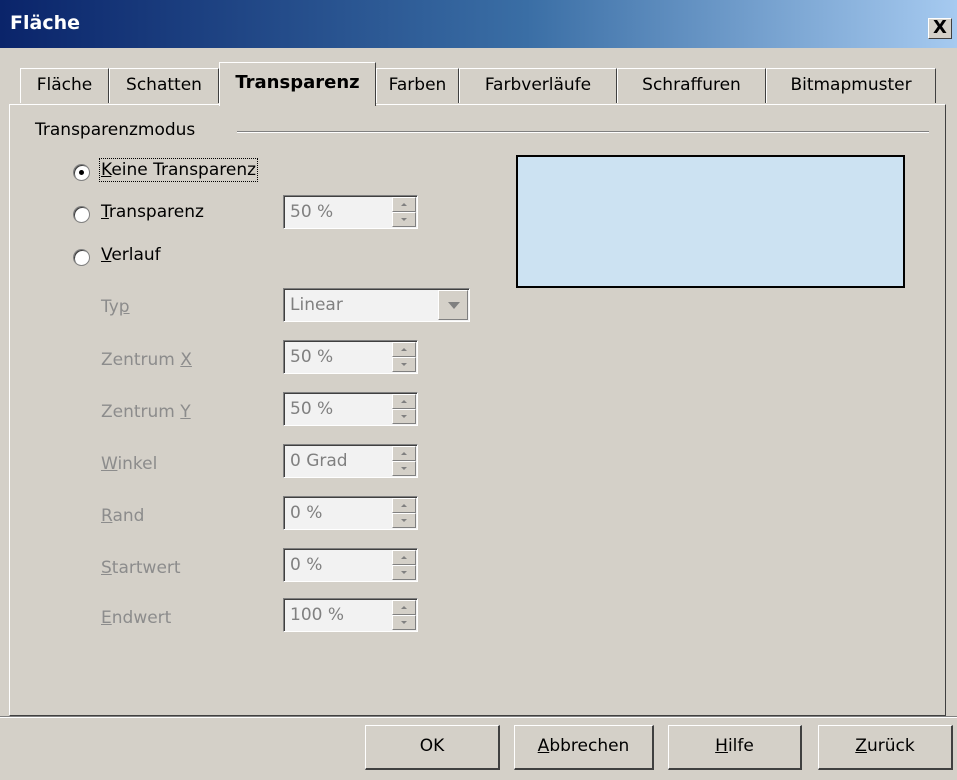  I want to click on tab-bitmapmuster: Bitmapmuster, so click(851, 85).